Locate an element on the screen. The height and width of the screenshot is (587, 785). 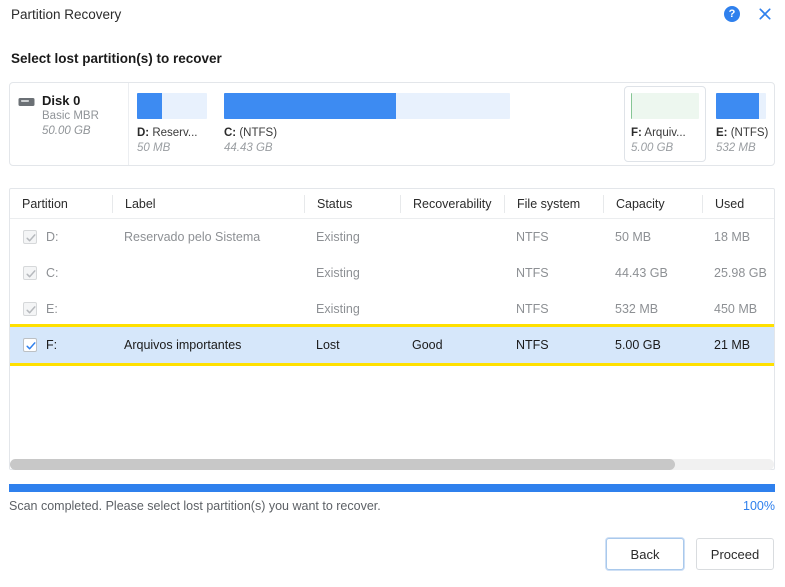
table-row: E: Existing NTFS 532 MB 450 MB is located at coordinates (392, 309).